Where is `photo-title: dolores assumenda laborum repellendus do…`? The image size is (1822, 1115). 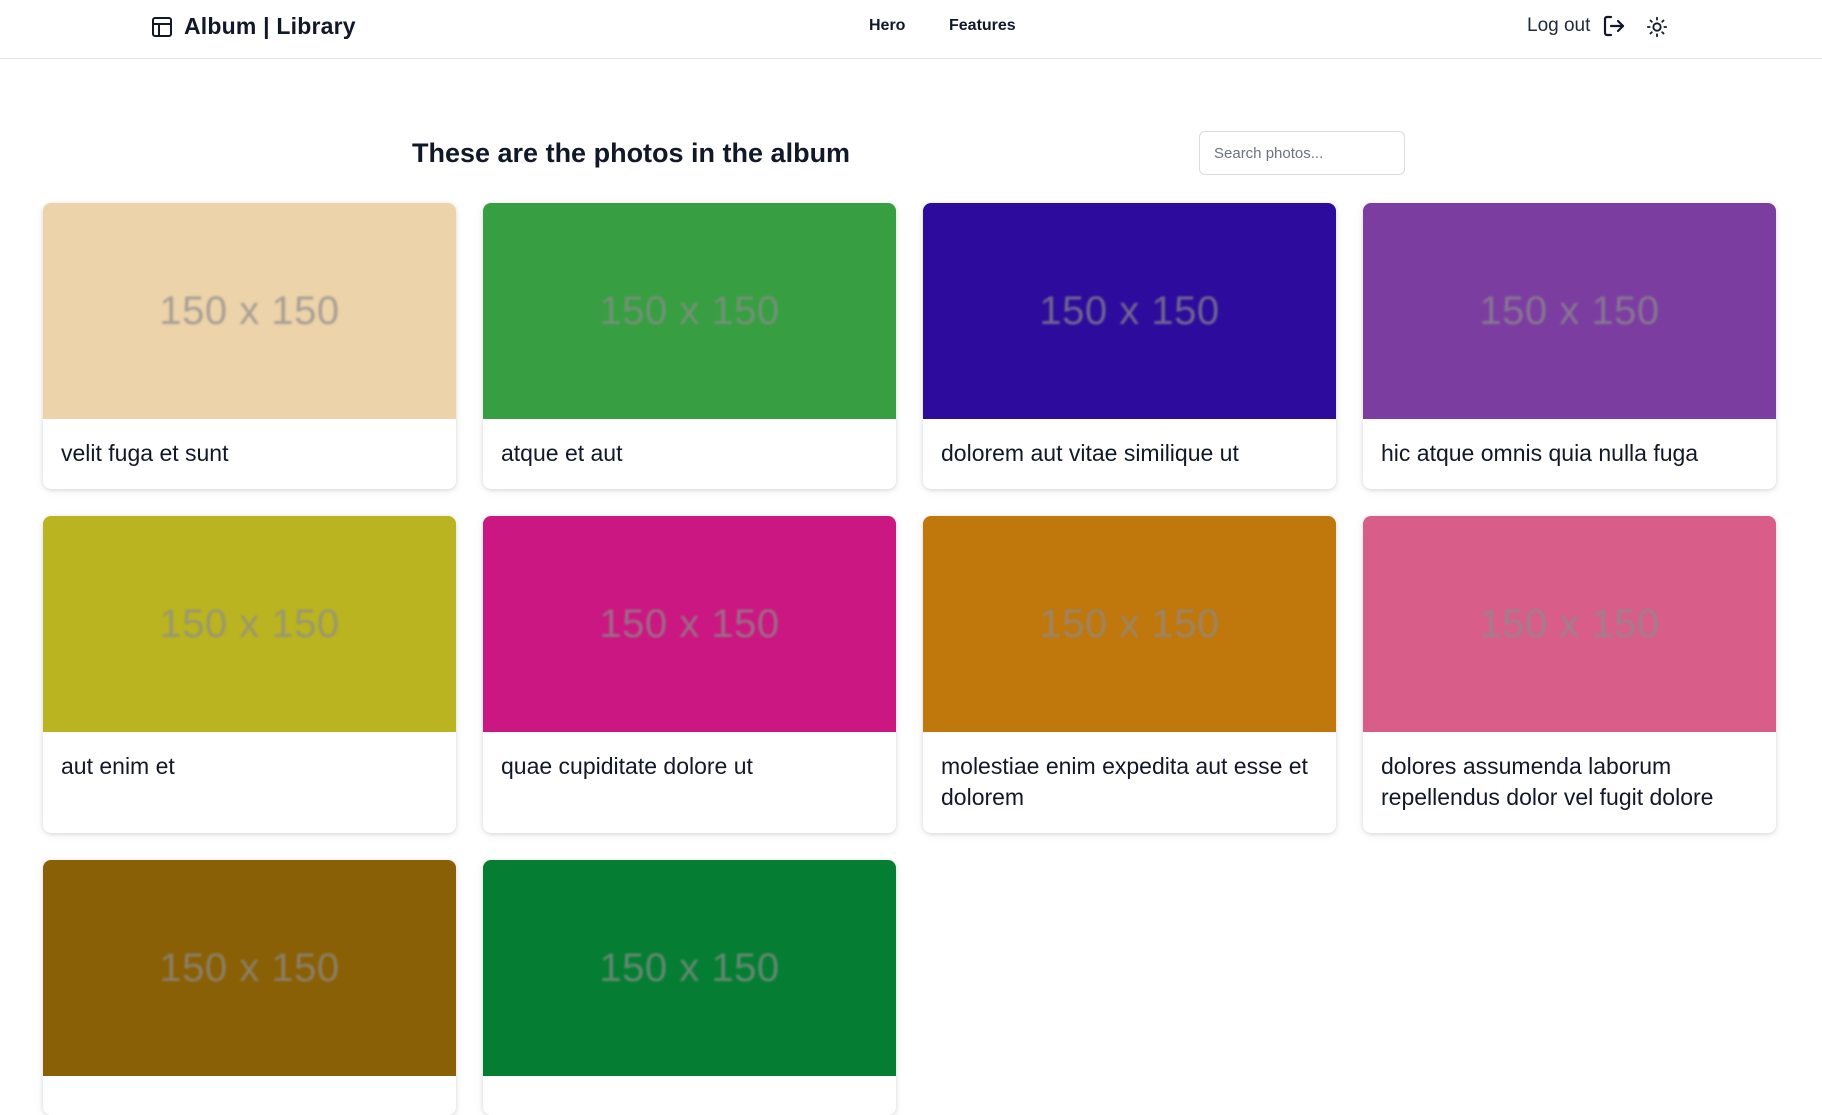
photo-title: dolores assumenda laborum repellendus do… is located at coordinates (1547, 781).